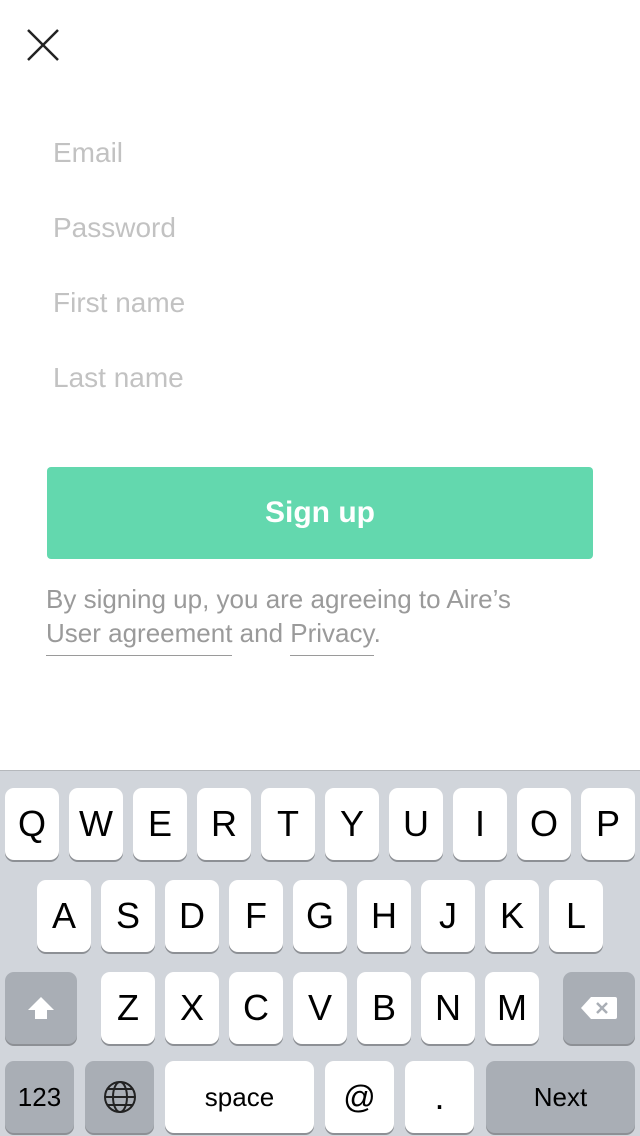  I want to click on key-x: X, so click(192, 1008).